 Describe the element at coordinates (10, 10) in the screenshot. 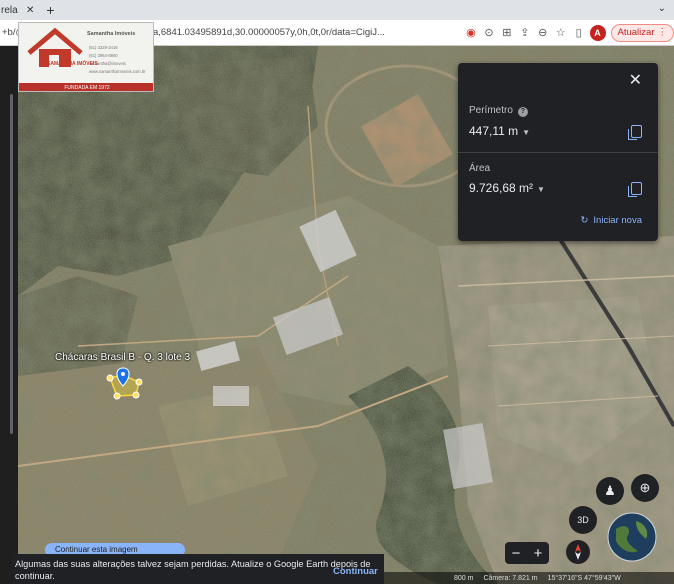

I see `tab-title-fragment: rela` at that location.